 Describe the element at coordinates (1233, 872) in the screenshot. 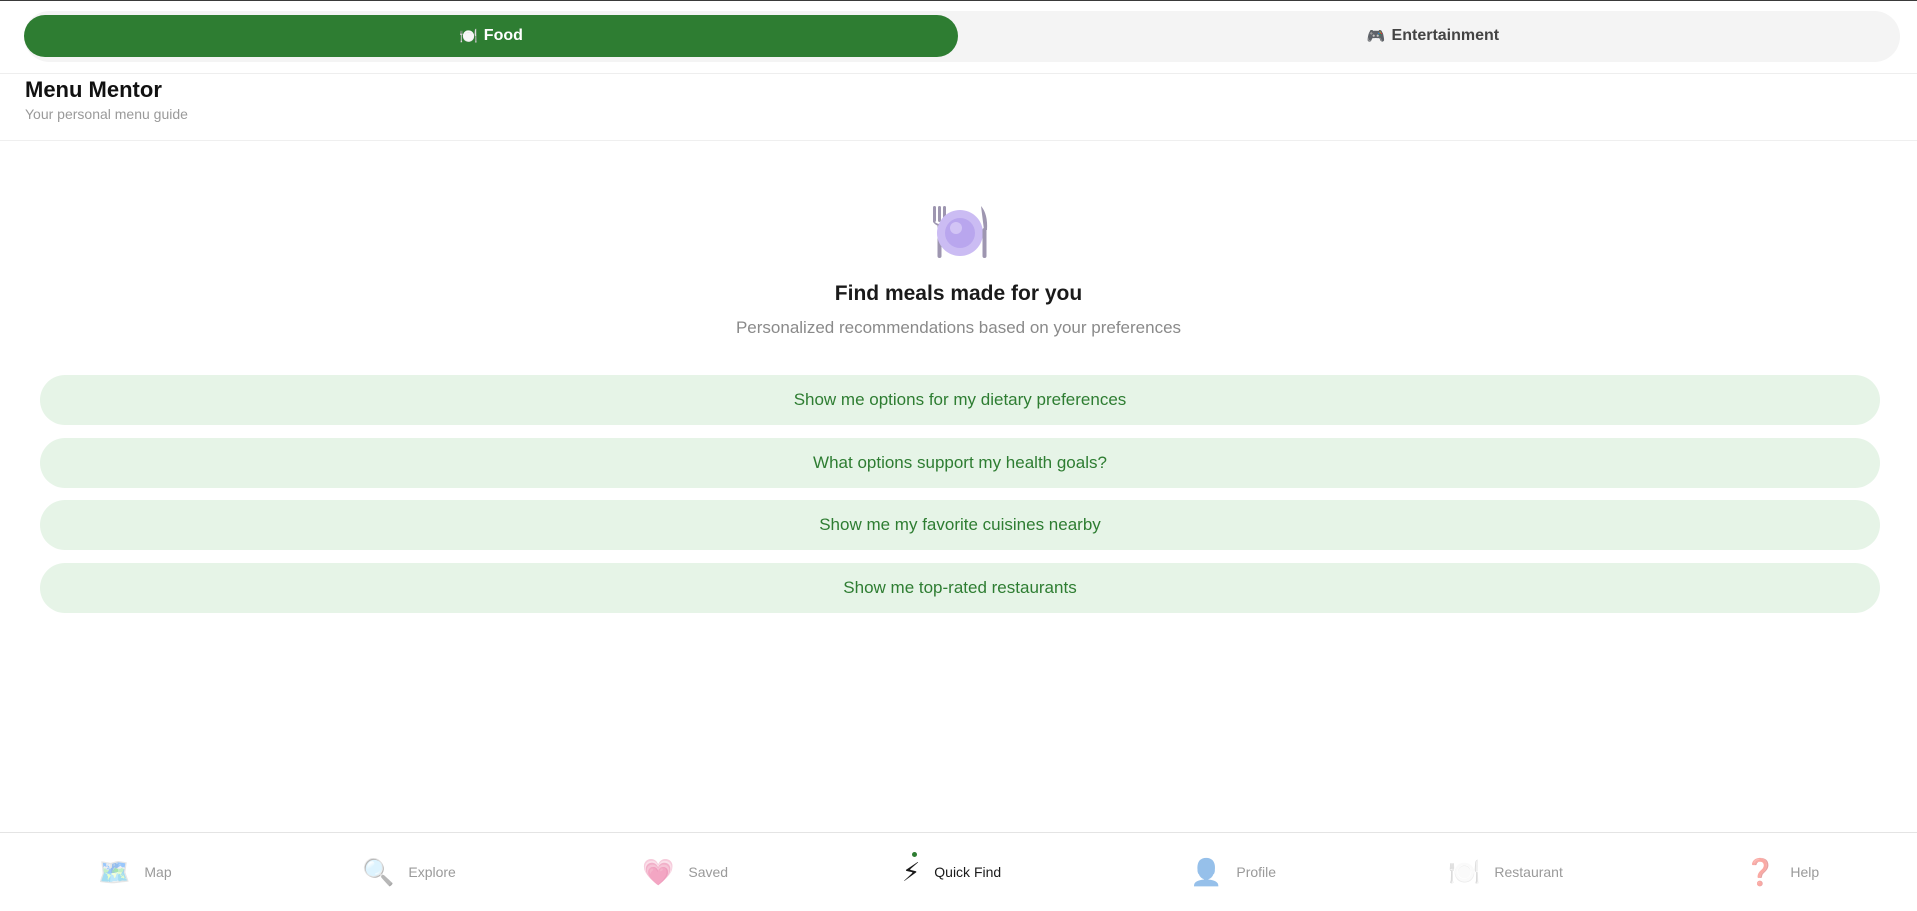

I see `nav-item-profile: 👤 Profile` at that location.